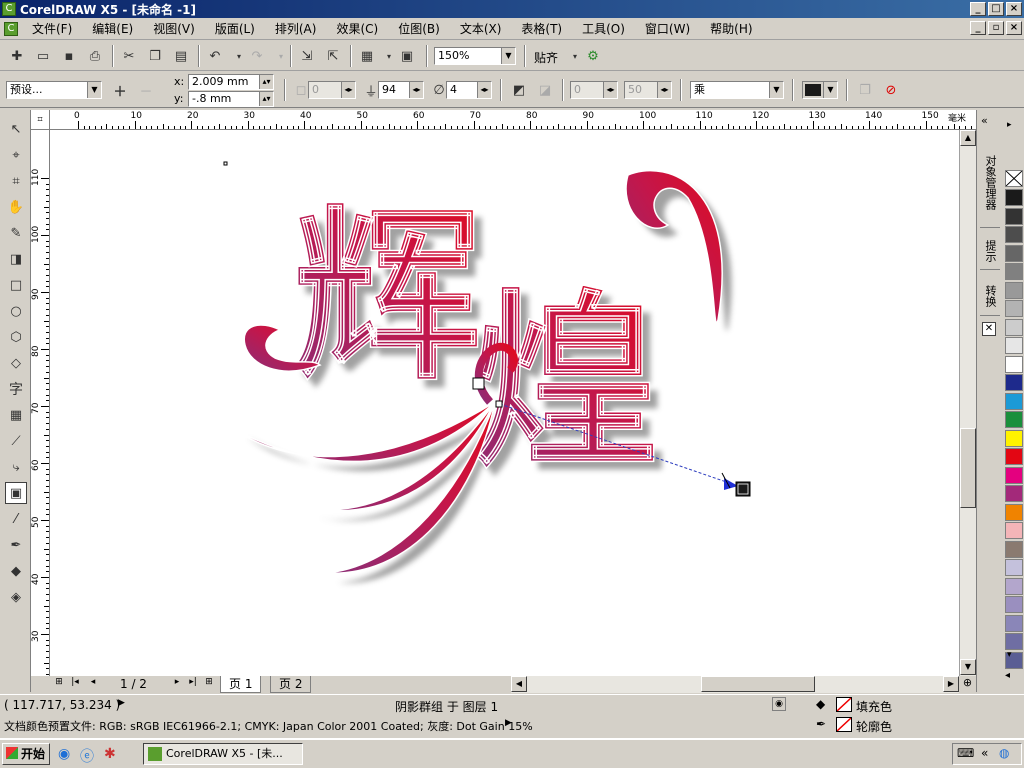 The image size is (1024, 768). Describe the element at coordinates (17, 56) in the screenshot. I see `new-document-icon: ✚` at that location.